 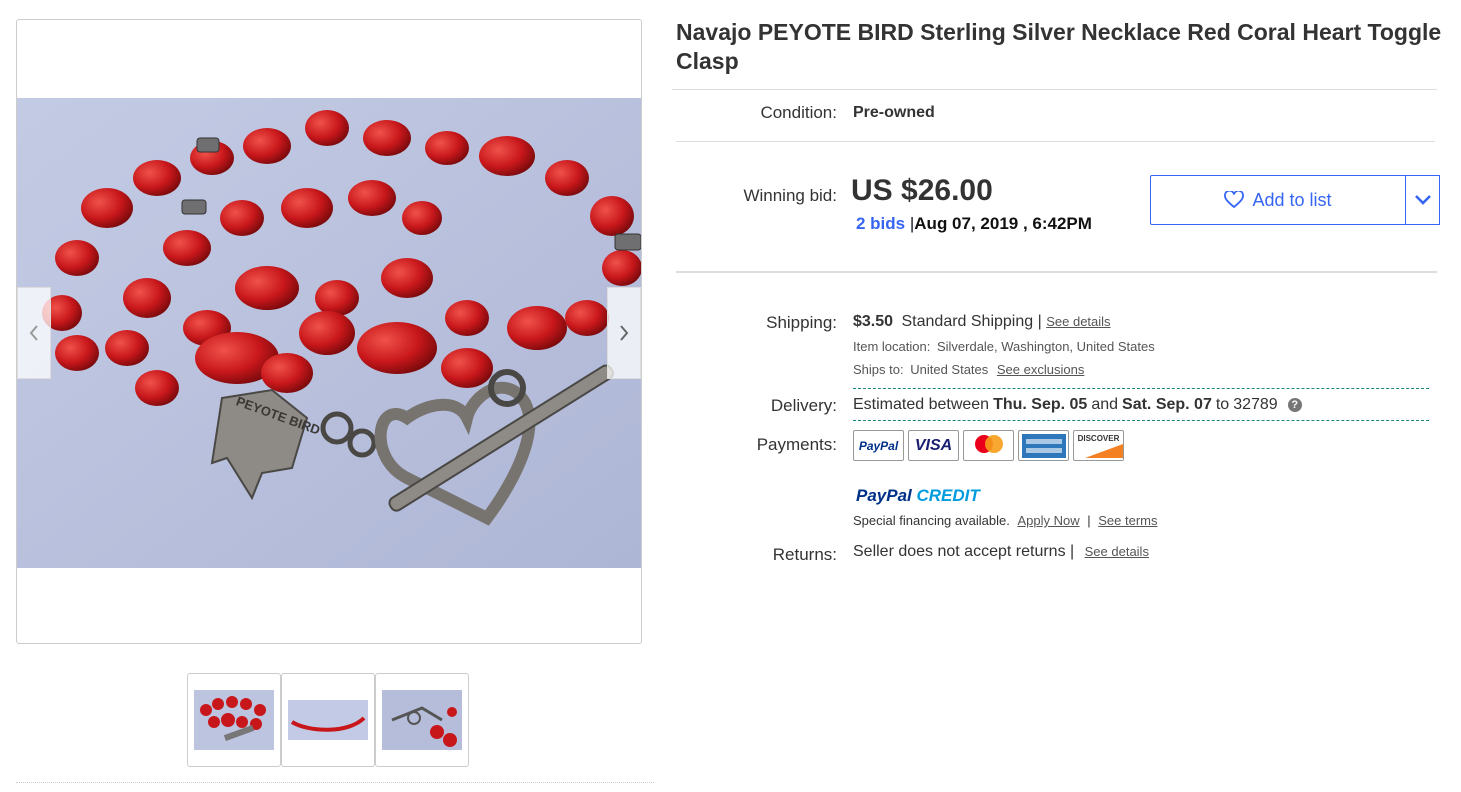 I want to click on visa-icon: VISA, so click(x=933, y=445).